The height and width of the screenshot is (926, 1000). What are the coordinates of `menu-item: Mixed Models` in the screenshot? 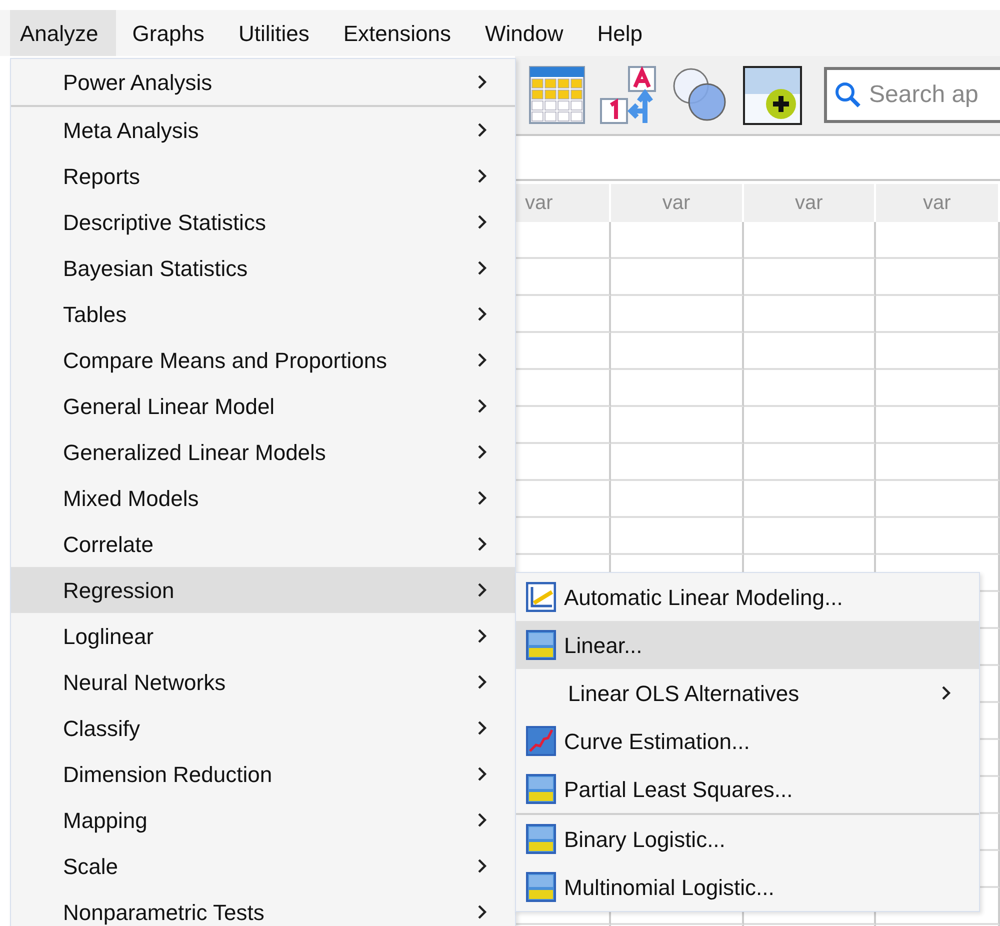 It's located at (263, 498).